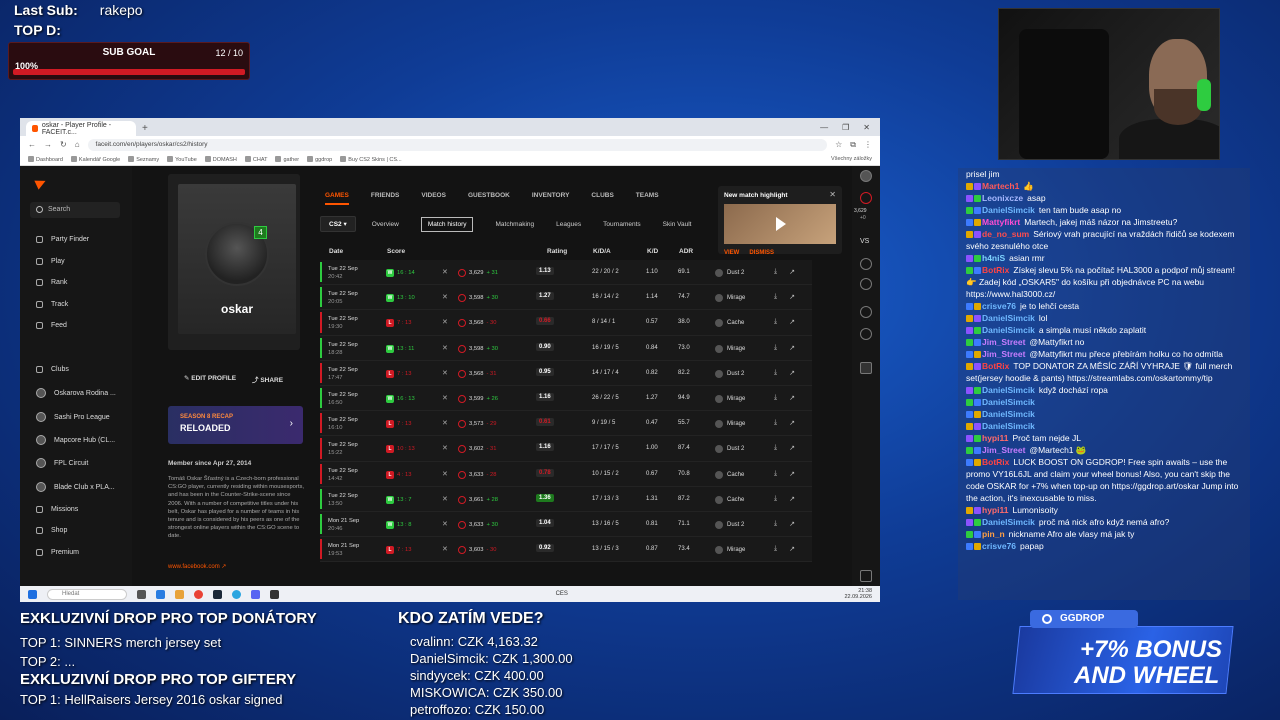  What do you see at coordinates (143, 159) in the screenshot?
I see `bookmark-item: Seznamy` at bounding box center [143, 159].